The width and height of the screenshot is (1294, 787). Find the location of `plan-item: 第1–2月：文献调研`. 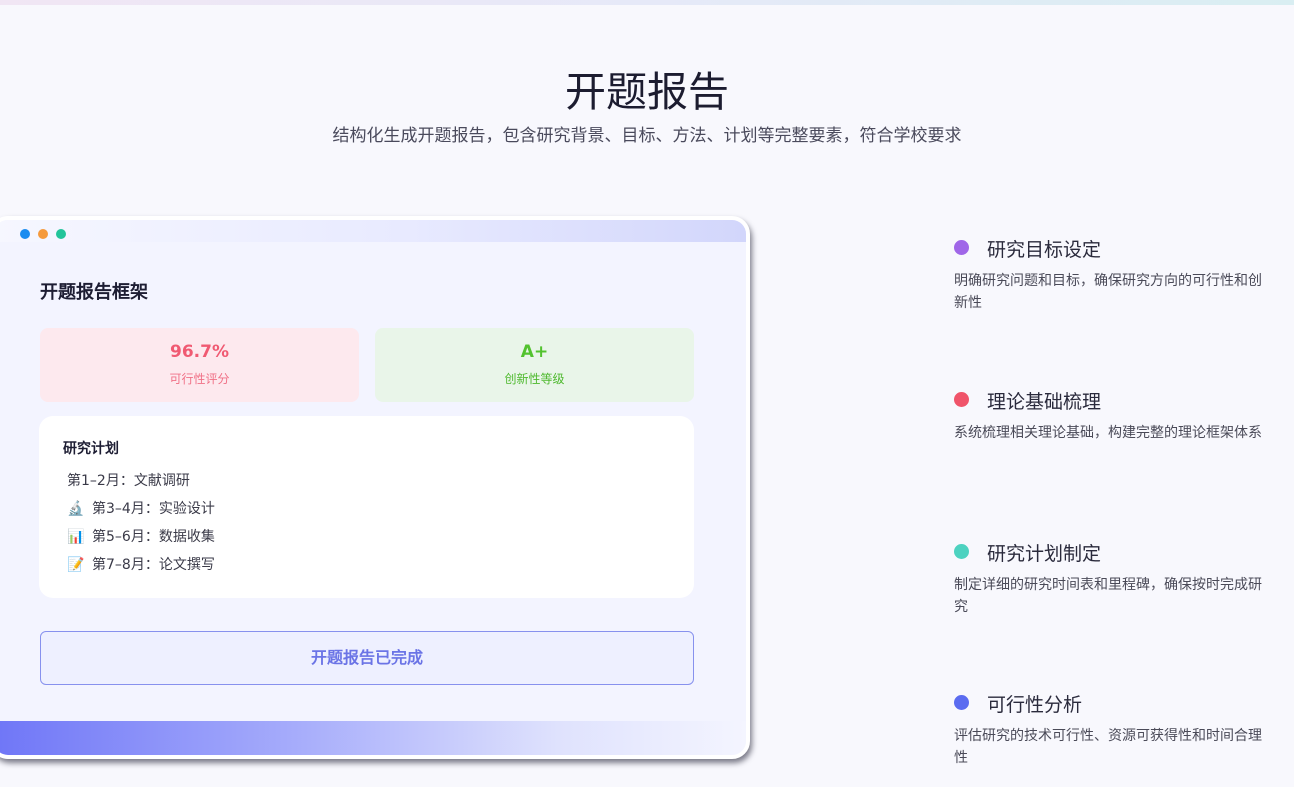

plan-item: 第1–2月：文献调研 is located at coordinates (128, 481).